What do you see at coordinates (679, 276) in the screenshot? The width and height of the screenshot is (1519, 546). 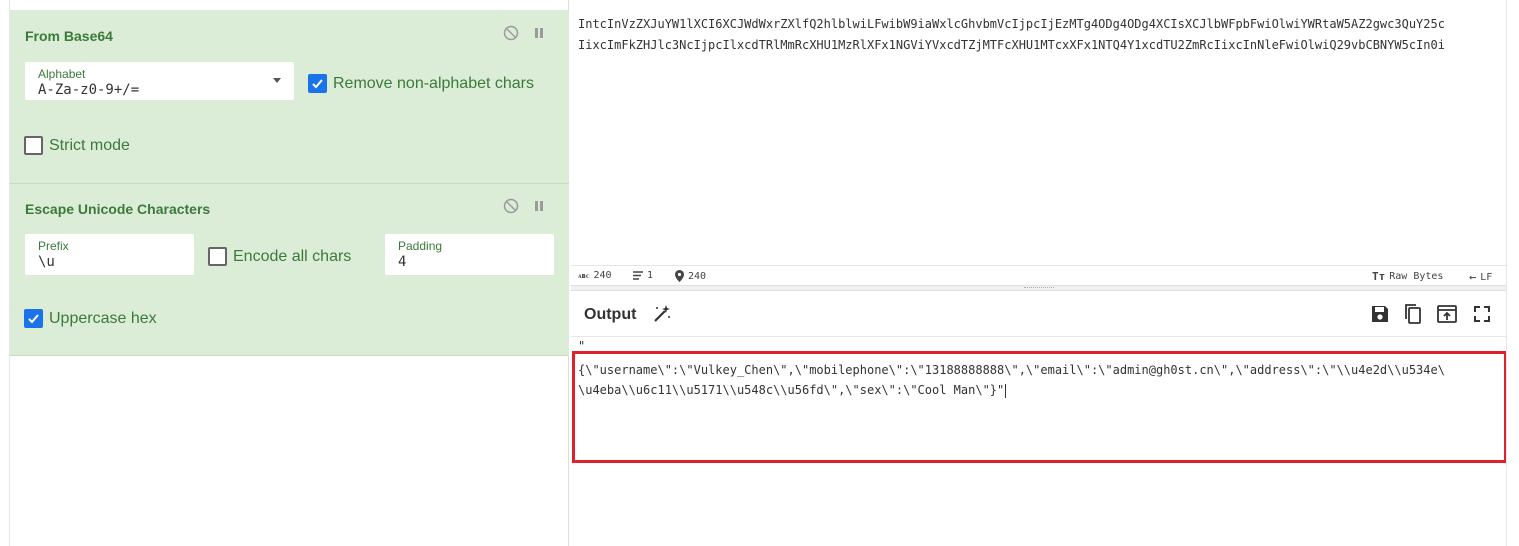 I see `location-pin-icon` at bounding box center [679, 276].